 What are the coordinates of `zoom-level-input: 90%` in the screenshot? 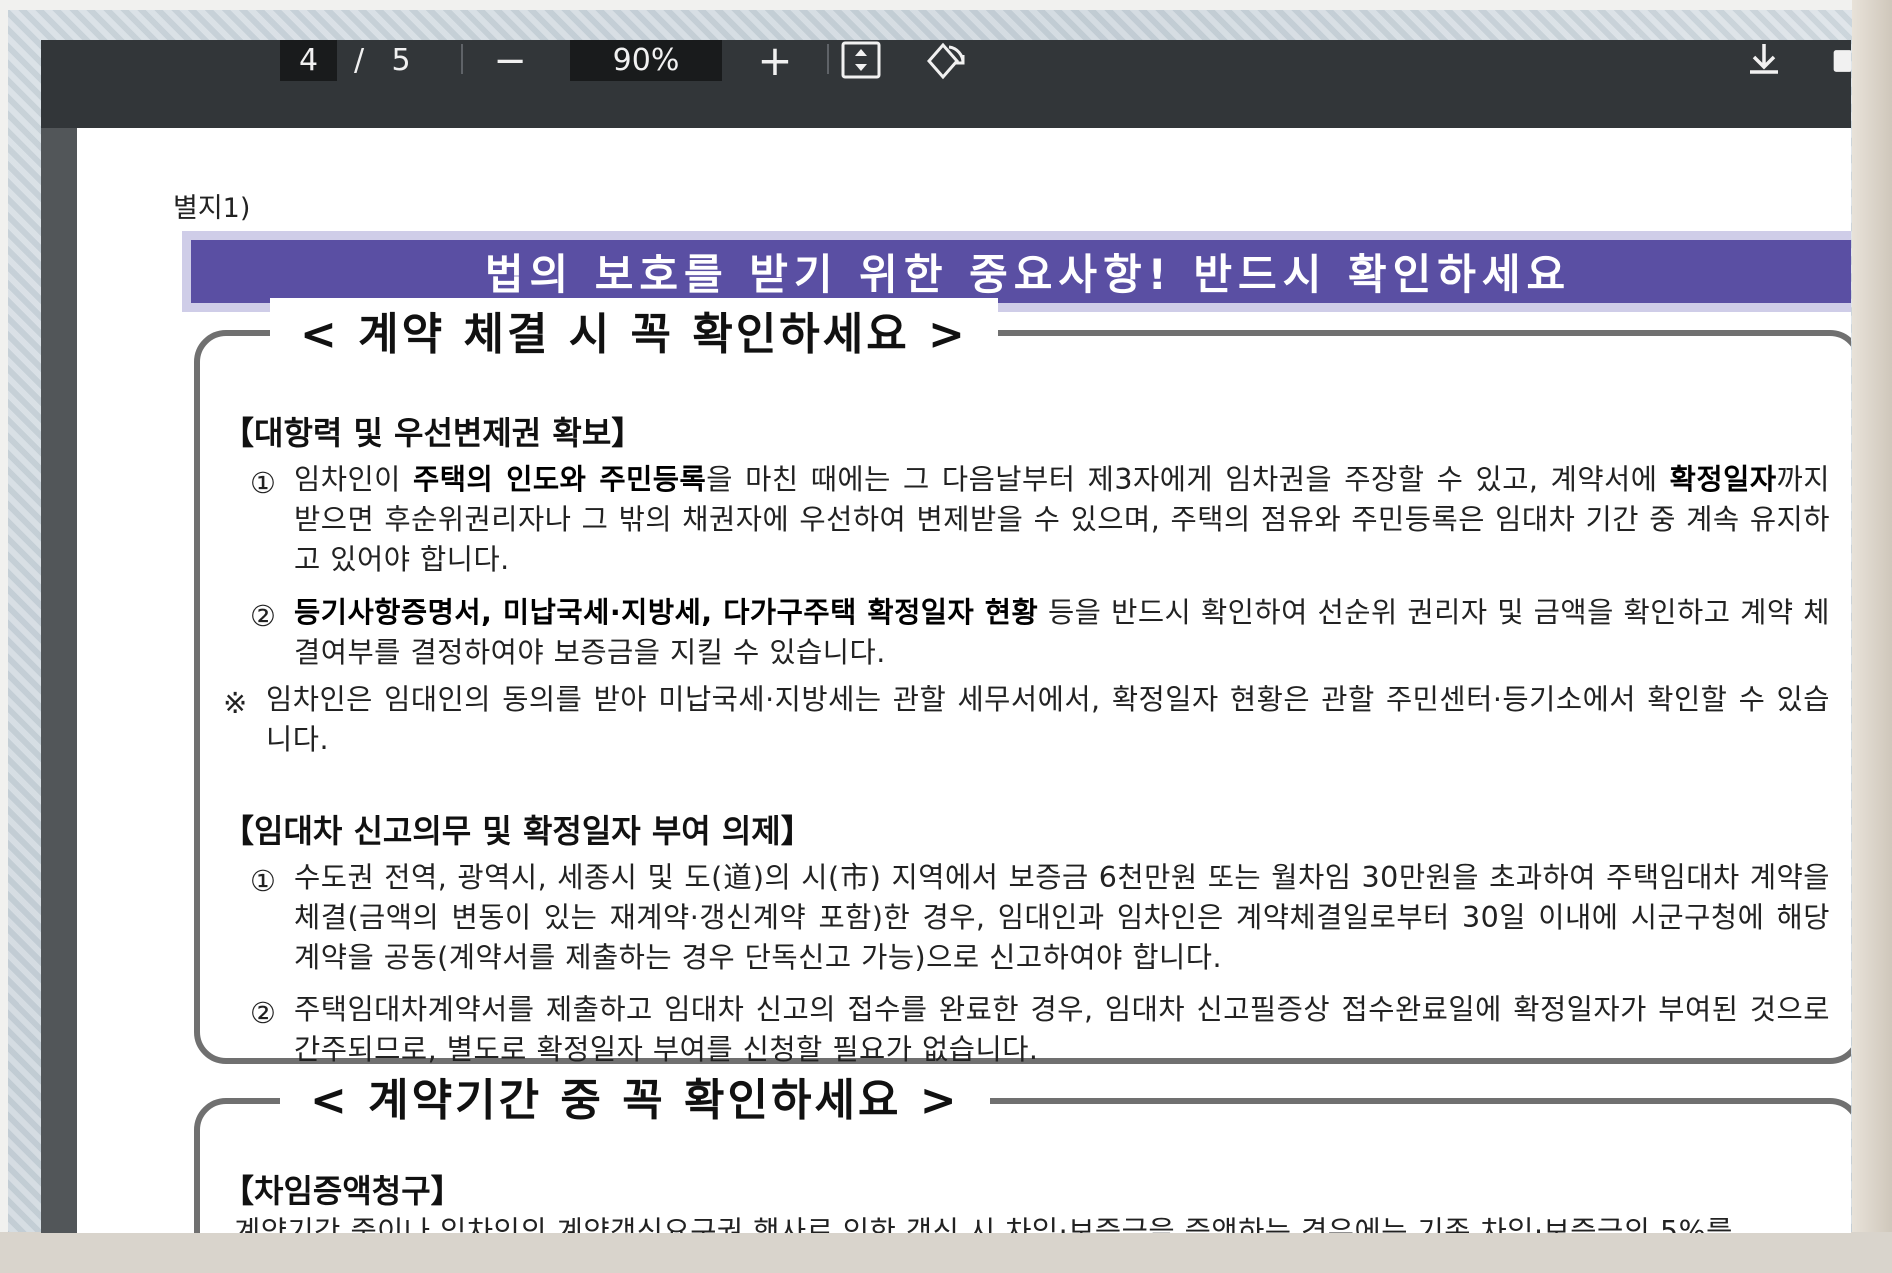 It's located at (646, 60).